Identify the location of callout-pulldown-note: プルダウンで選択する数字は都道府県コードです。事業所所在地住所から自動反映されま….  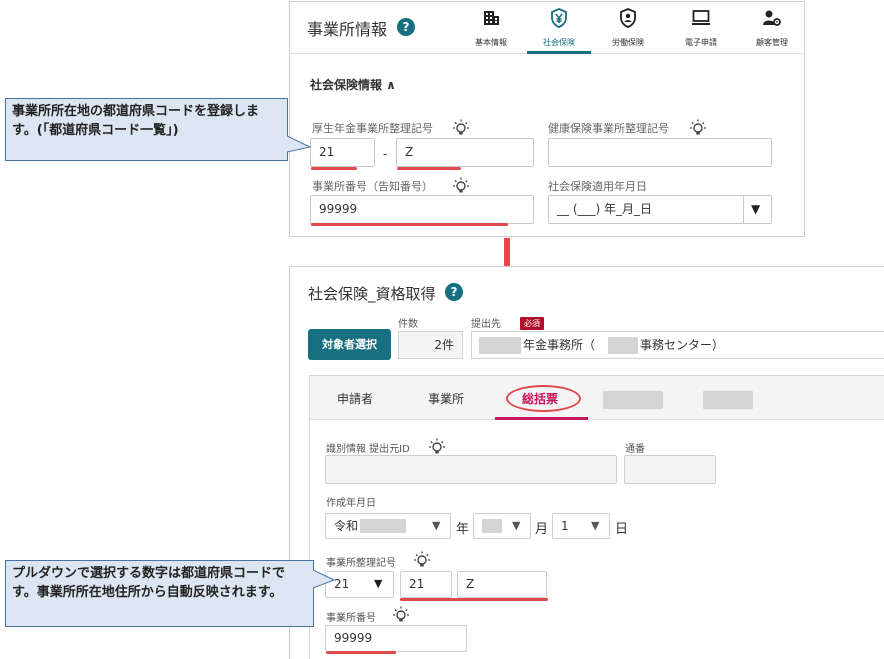
(159, 593).